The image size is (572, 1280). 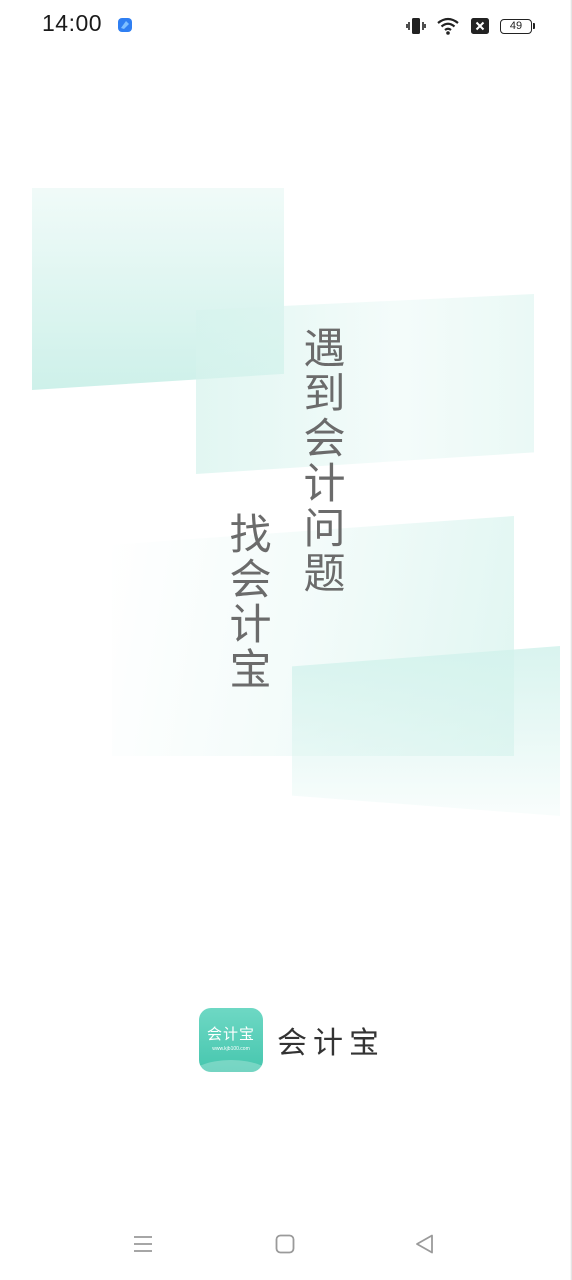 What do you see at coordinates (143, 1244) in the screenshot?
I see `menu-icon` at bounding box center [143, 1244].